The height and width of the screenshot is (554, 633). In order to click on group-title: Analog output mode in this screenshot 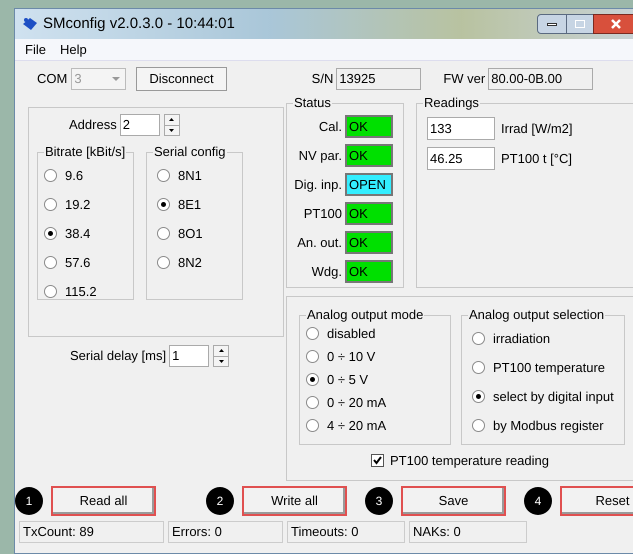, I will do `click(365, 315)`.